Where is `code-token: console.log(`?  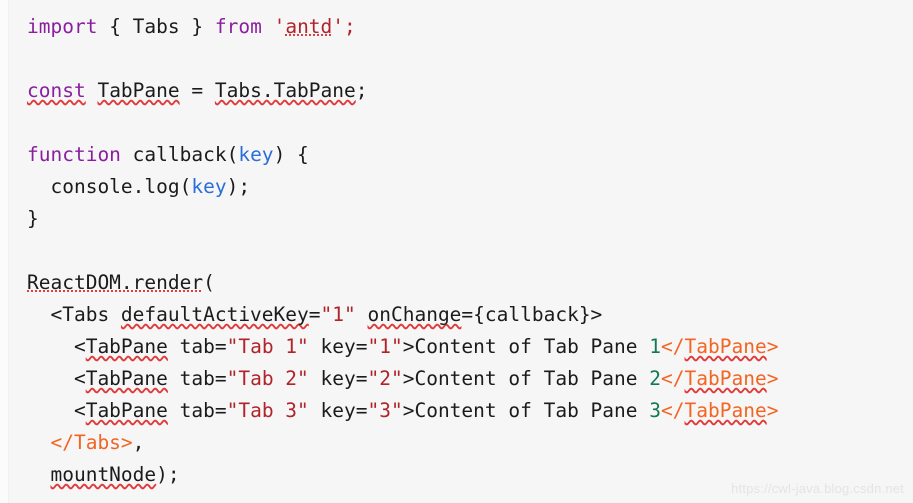 code-token: console.log( is located at coordinates (109, 186).